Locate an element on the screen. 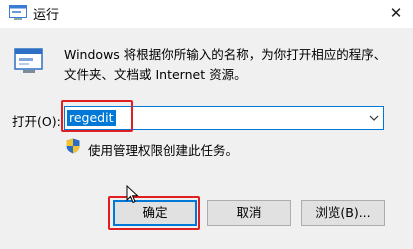  admin-notice: 使用管理权限创建此任务。 is located at coordinates (163, 150).